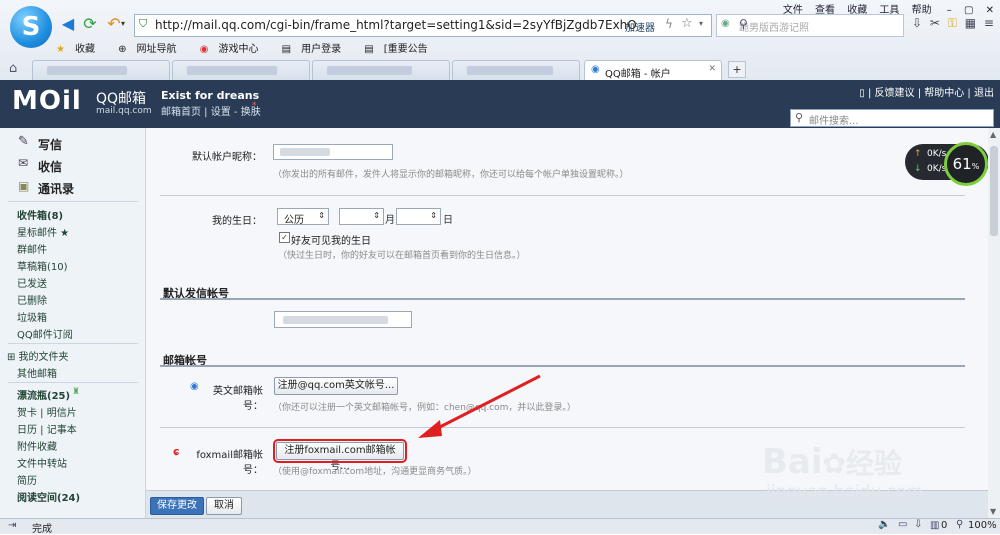  I want to click on scrollbar-thumb, so click(994, 191).